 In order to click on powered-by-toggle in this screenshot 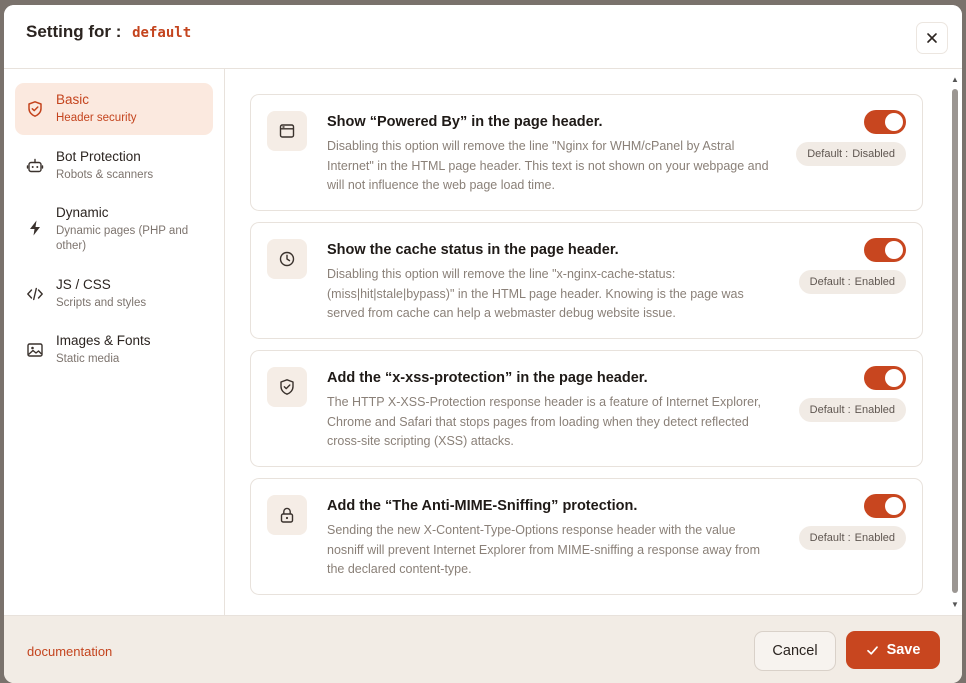, I will do `click(885, 122)`.